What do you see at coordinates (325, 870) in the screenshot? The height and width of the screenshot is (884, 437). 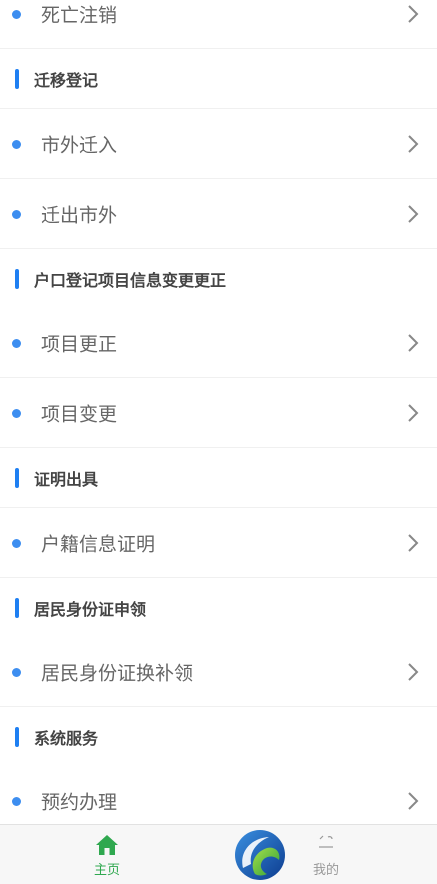 I see `tab-mine-label: 我的` at bounding box center [325, 870].